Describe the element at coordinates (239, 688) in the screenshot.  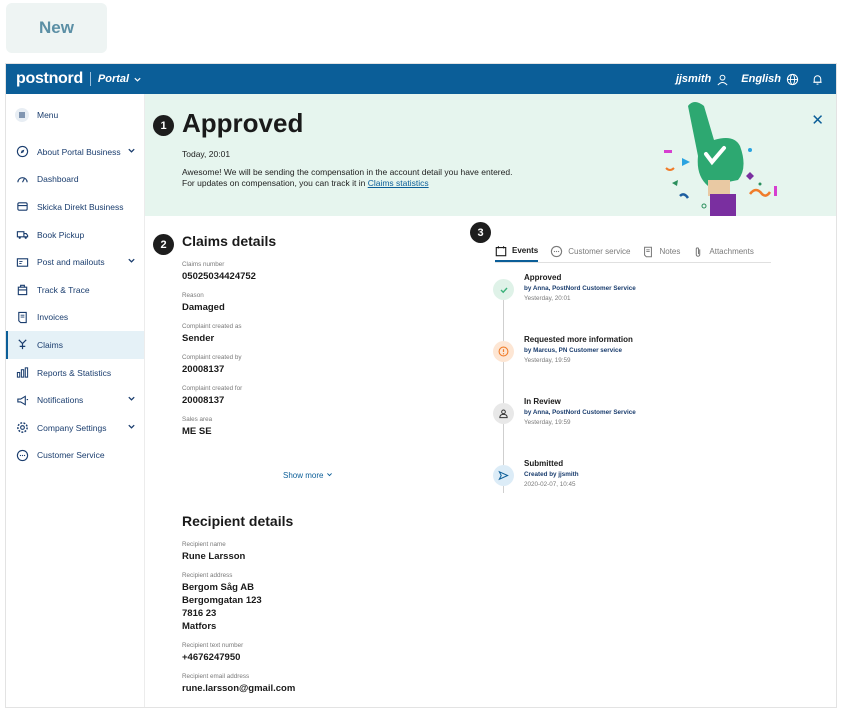
I see `field-value: rune.larsson@gmail.com` at that location.